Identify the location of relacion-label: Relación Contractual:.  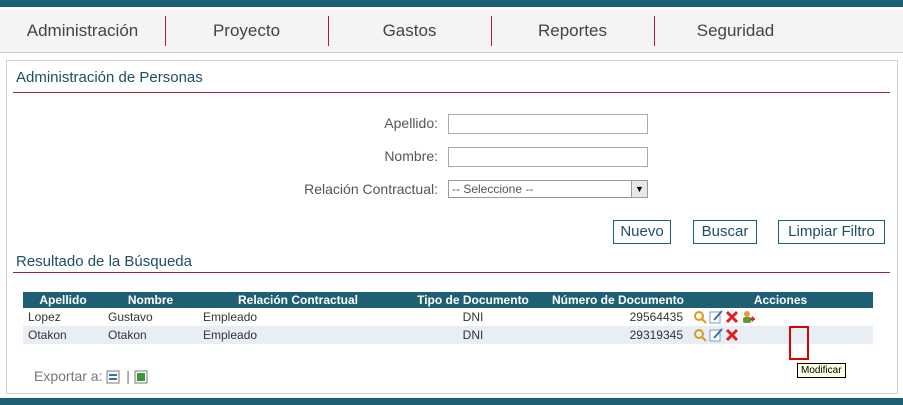
(371, 189).